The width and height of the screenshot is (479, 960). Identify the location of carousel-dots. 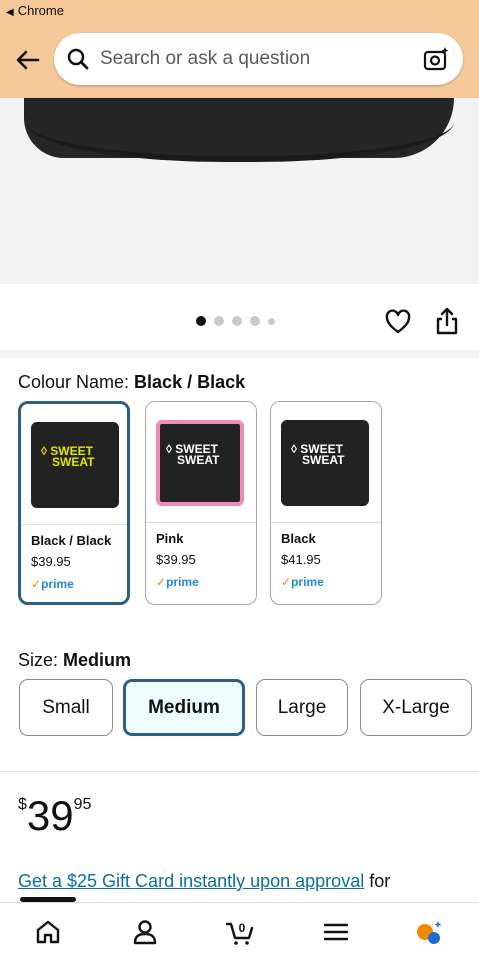
(235, 321).